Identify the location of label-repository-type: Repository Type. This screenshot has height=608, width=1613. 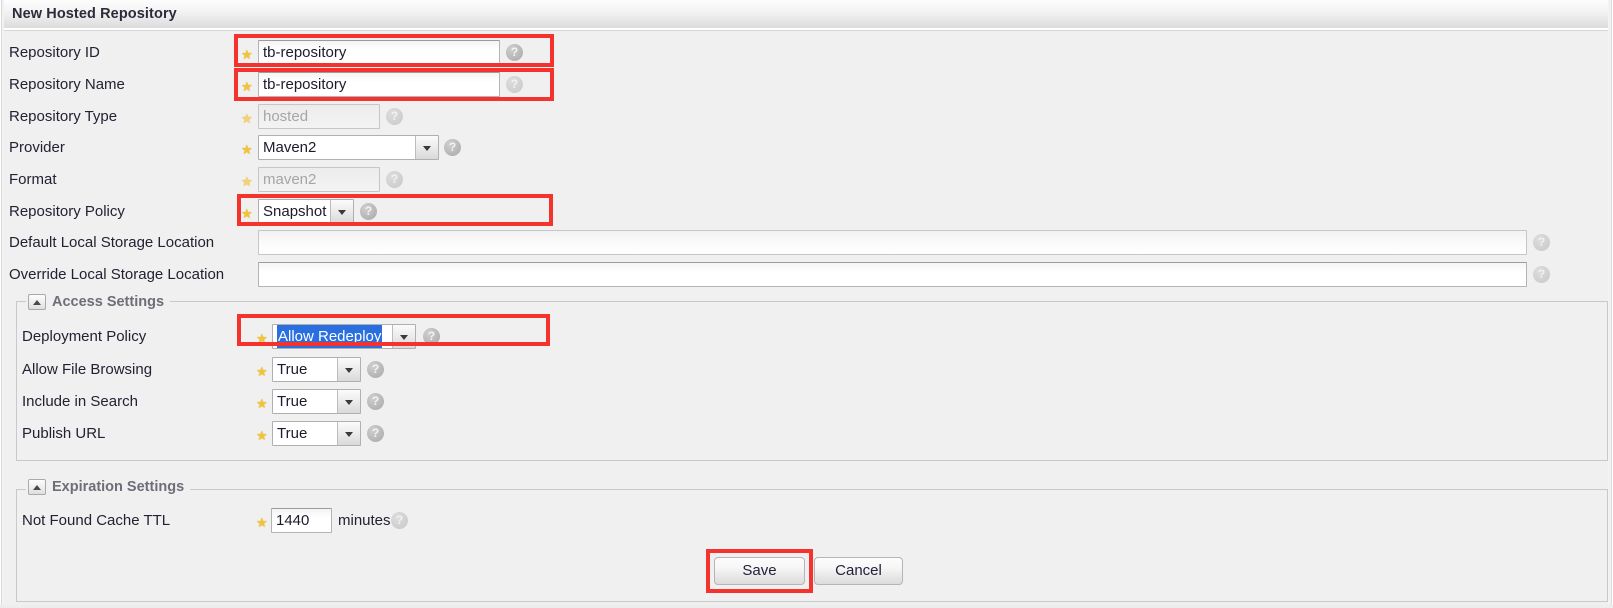
(63, 116).